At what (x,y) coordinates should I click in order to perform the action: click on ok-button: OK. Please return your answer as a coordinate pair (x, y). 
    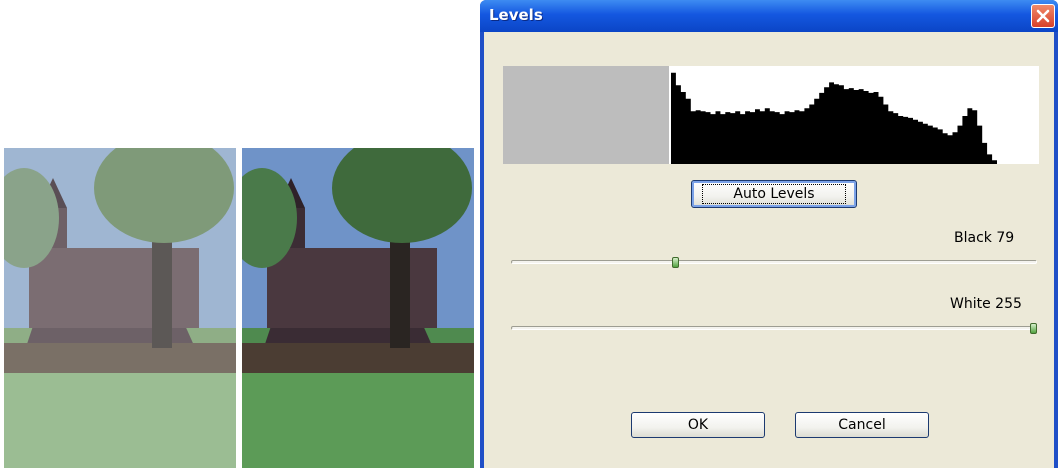
    Looking at the image, I should click on (698, 425).